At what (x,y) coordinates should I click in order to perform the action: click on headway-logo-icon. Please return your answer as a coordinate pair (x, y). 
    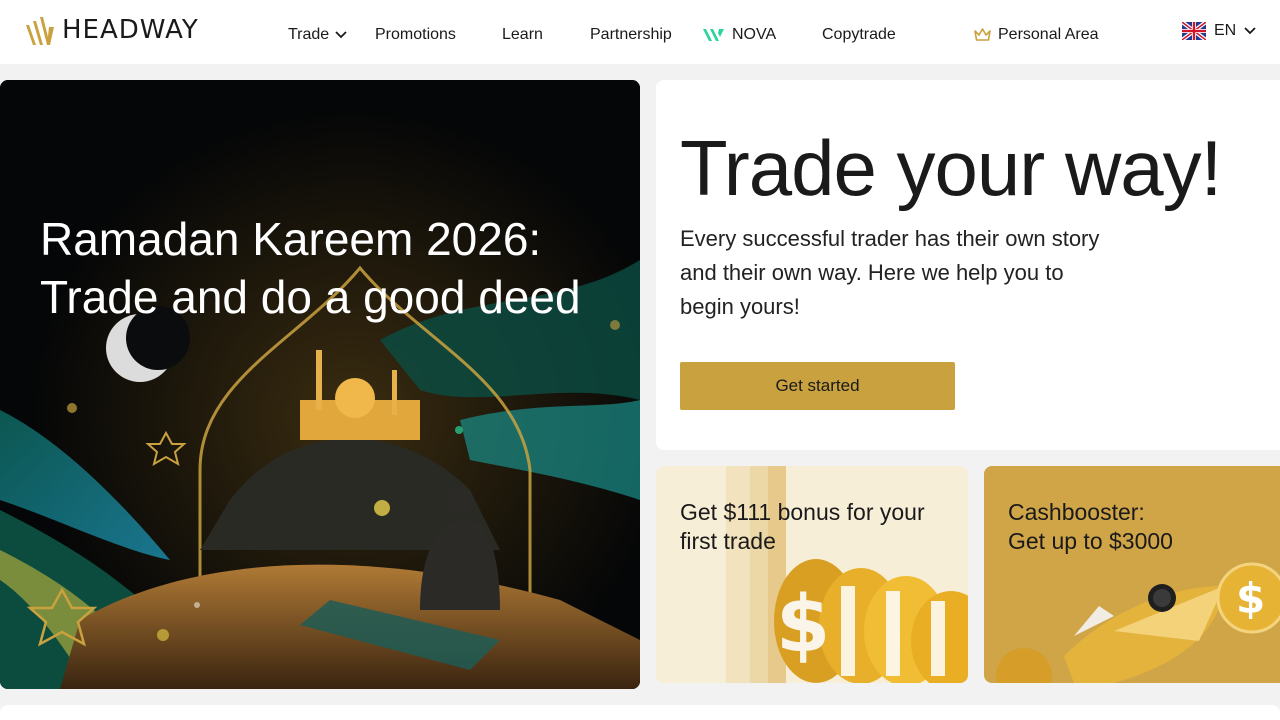
    Looking at the image, I should click on (40, 31).